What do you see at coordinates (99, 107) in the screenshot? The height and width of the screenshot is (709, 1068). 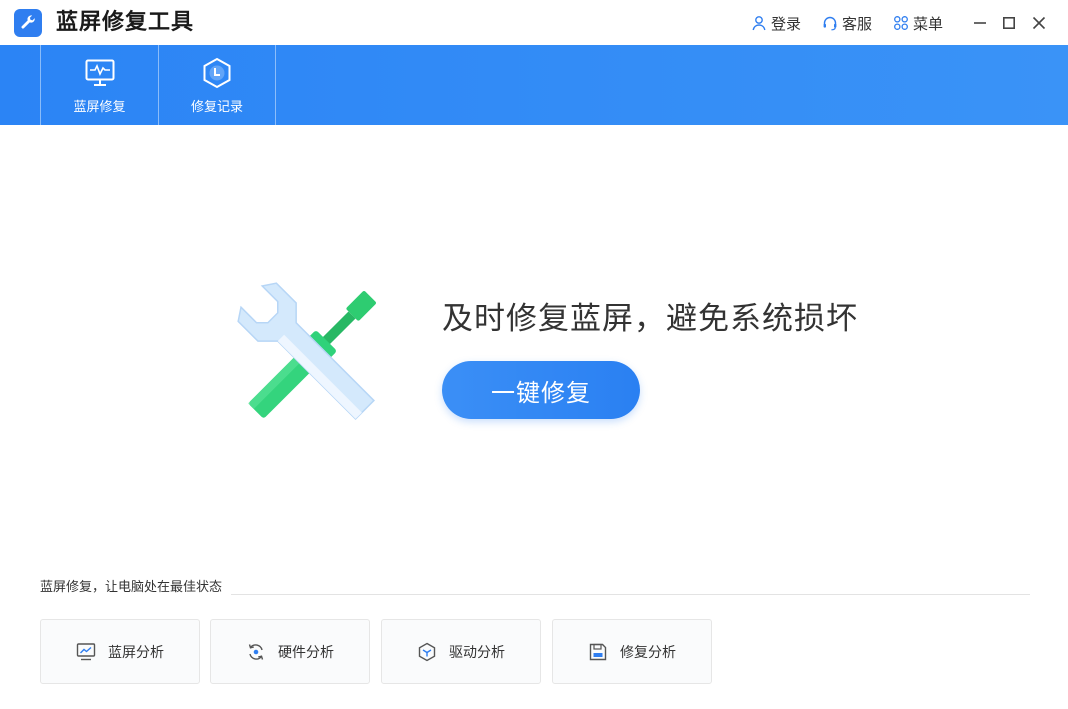 I see `tab-label: 蓝屏修复` at bounding box center [99, 107].